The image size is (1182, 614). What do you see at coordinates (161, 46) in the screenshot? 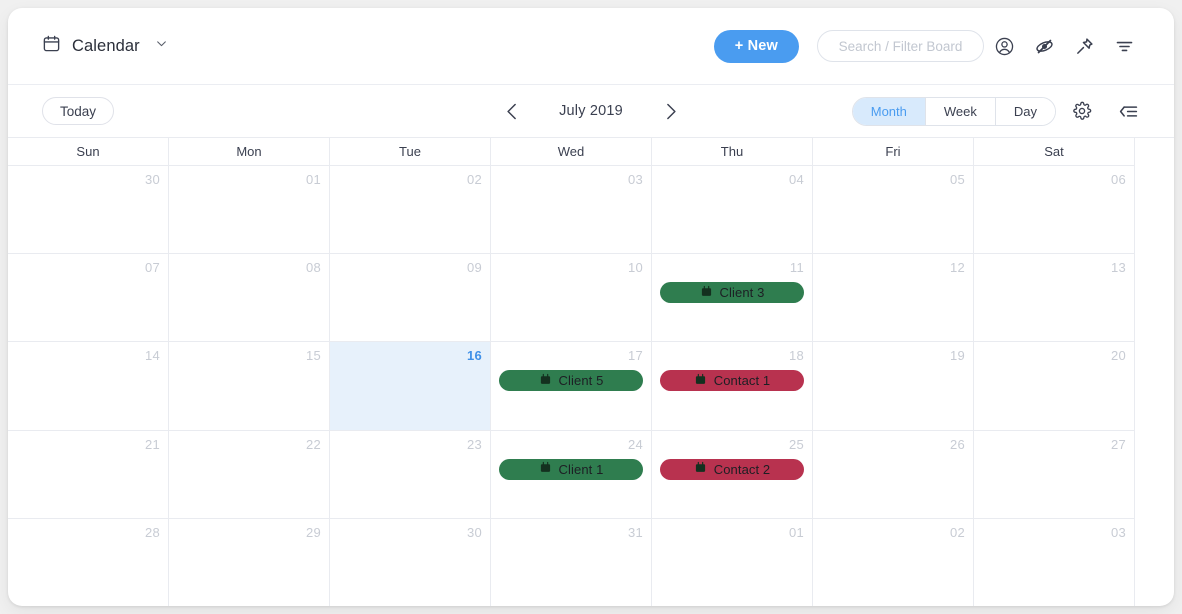
I see `chevron-down-icon` at bounding box center [161, 46].